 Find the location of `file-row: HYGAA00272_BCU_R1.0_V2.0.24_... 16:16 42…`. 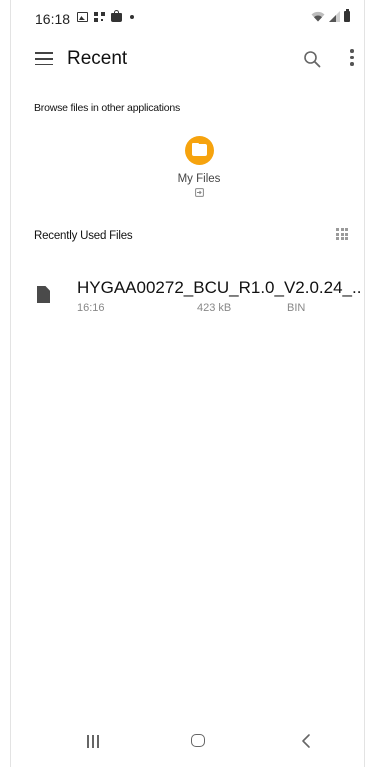

file-row: HYGAA00272_BCU_R1.0_V2.0.24_... 16:16 42… is located at coordinates (187, 298).